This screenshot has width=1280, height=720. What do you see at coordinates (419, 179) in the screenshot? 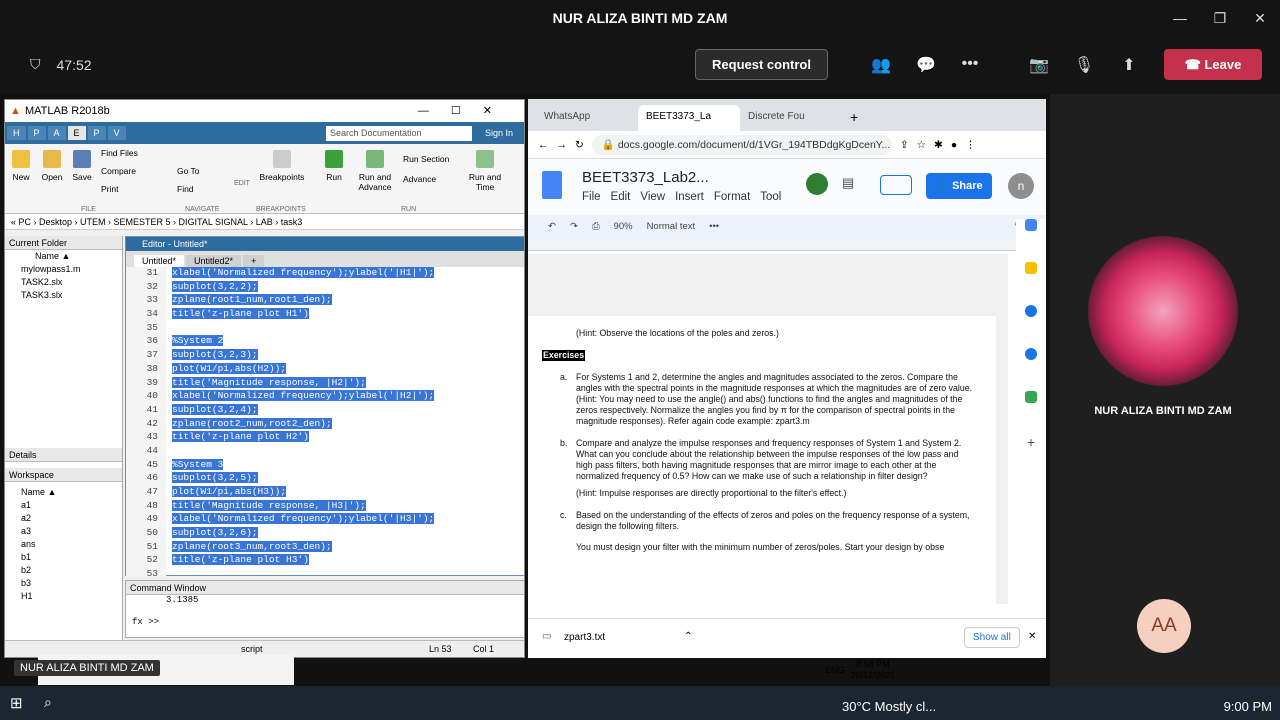
I see `advance-button: Advance` at bounding box center [419, 179].